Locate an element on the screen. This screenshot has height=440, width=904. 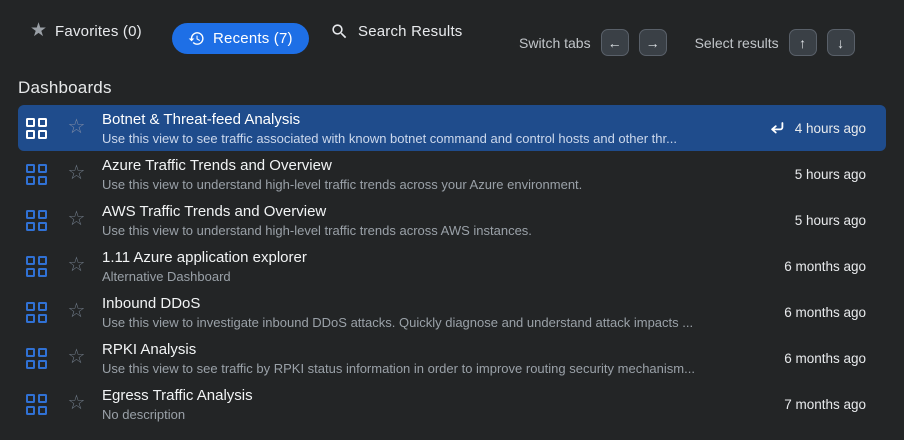
item-text: Egress Traffic Analysis No description is located at coordinates (177, 404).